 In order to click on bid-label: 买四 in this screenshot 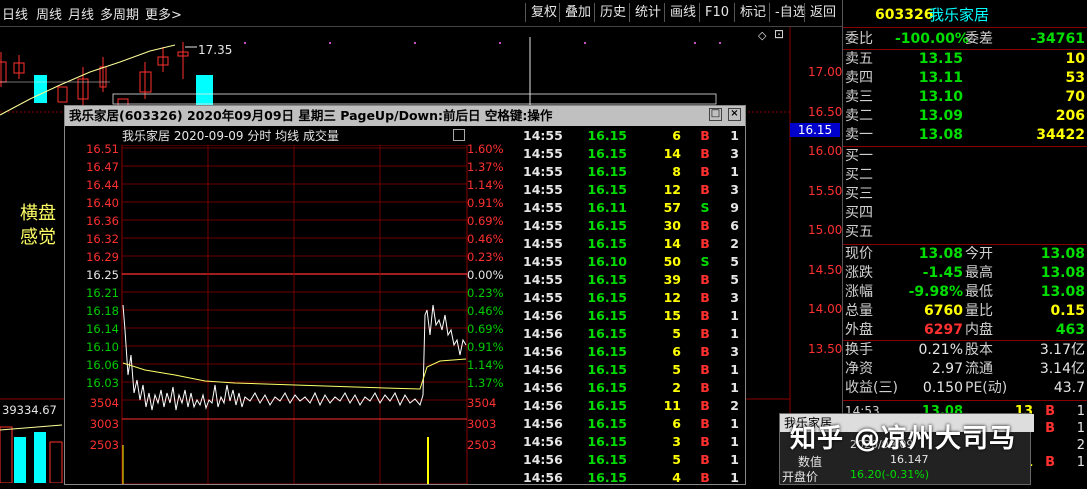, I will do `click(859, 213)`.